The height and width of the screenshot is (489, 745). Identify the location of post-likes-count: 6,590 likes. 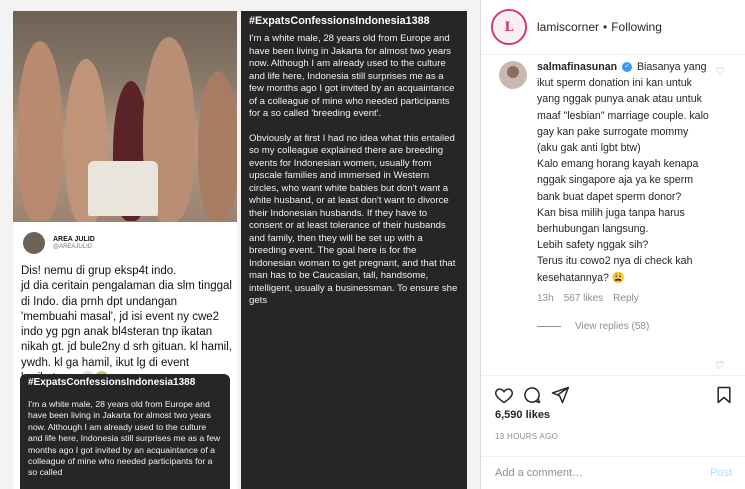
(522, 415).